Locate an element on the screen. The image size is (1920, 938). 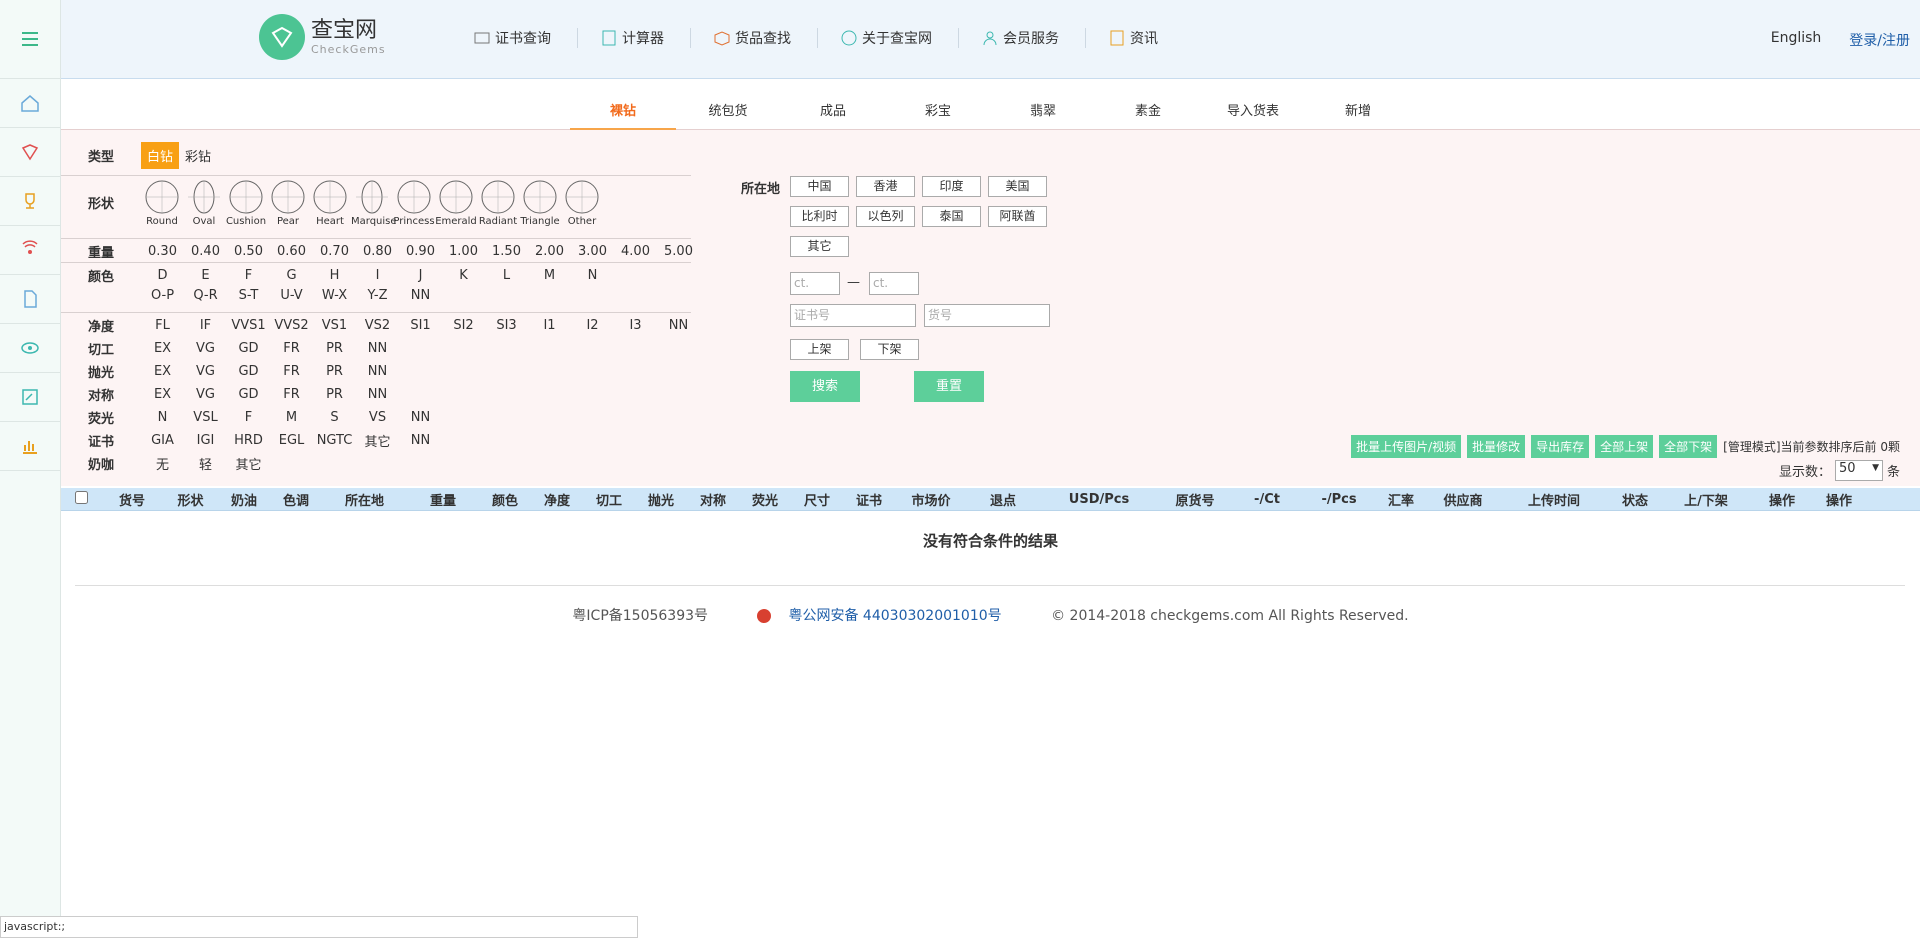
cert-option: IGI is located at coordinates (205, 440).